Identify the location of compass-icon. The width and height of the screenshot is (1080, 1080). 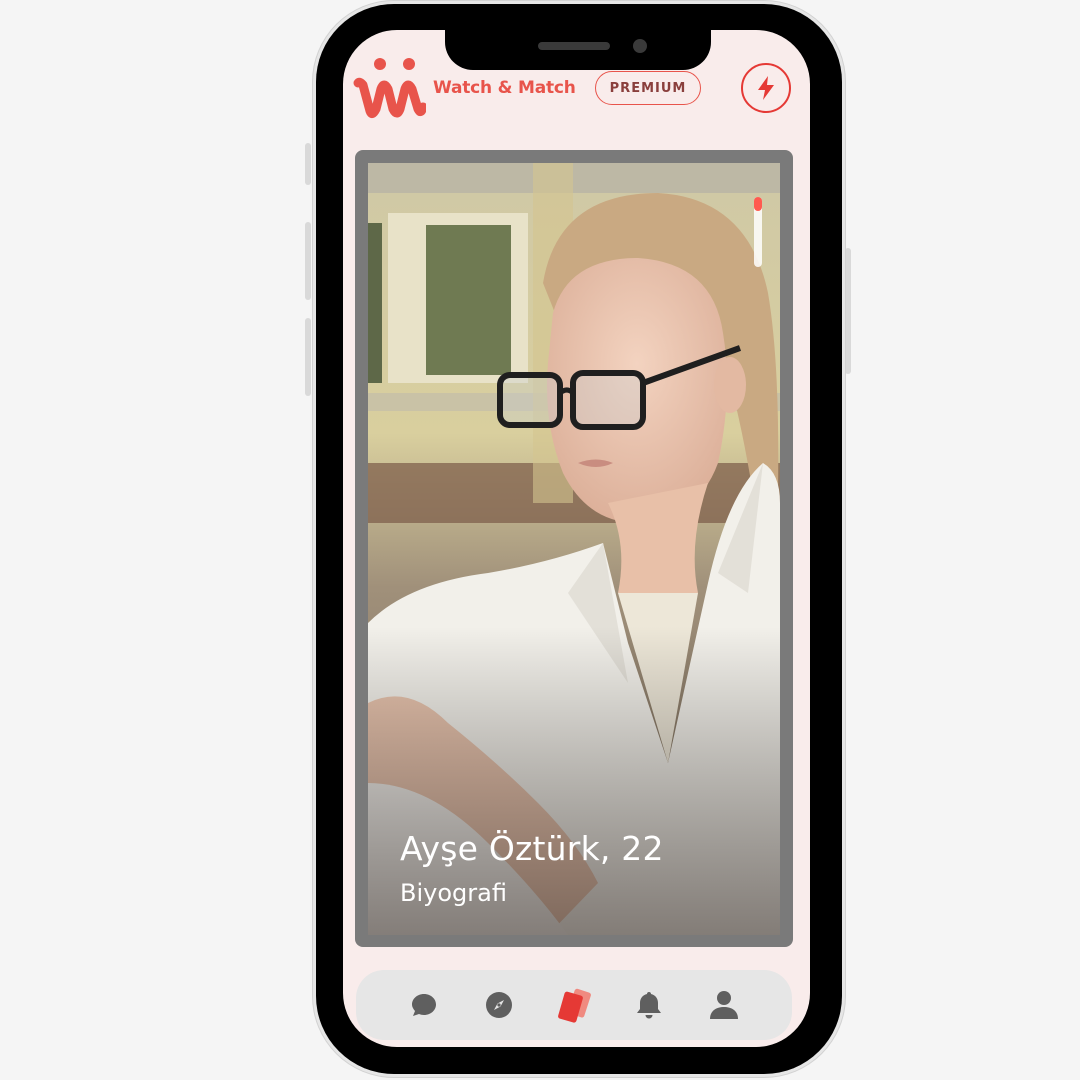
(498, 1005).